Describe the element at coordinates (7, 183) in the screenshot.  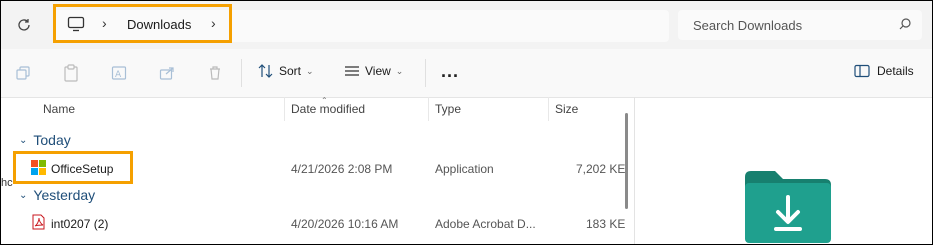
I see `clipped-text: hc` at that location.